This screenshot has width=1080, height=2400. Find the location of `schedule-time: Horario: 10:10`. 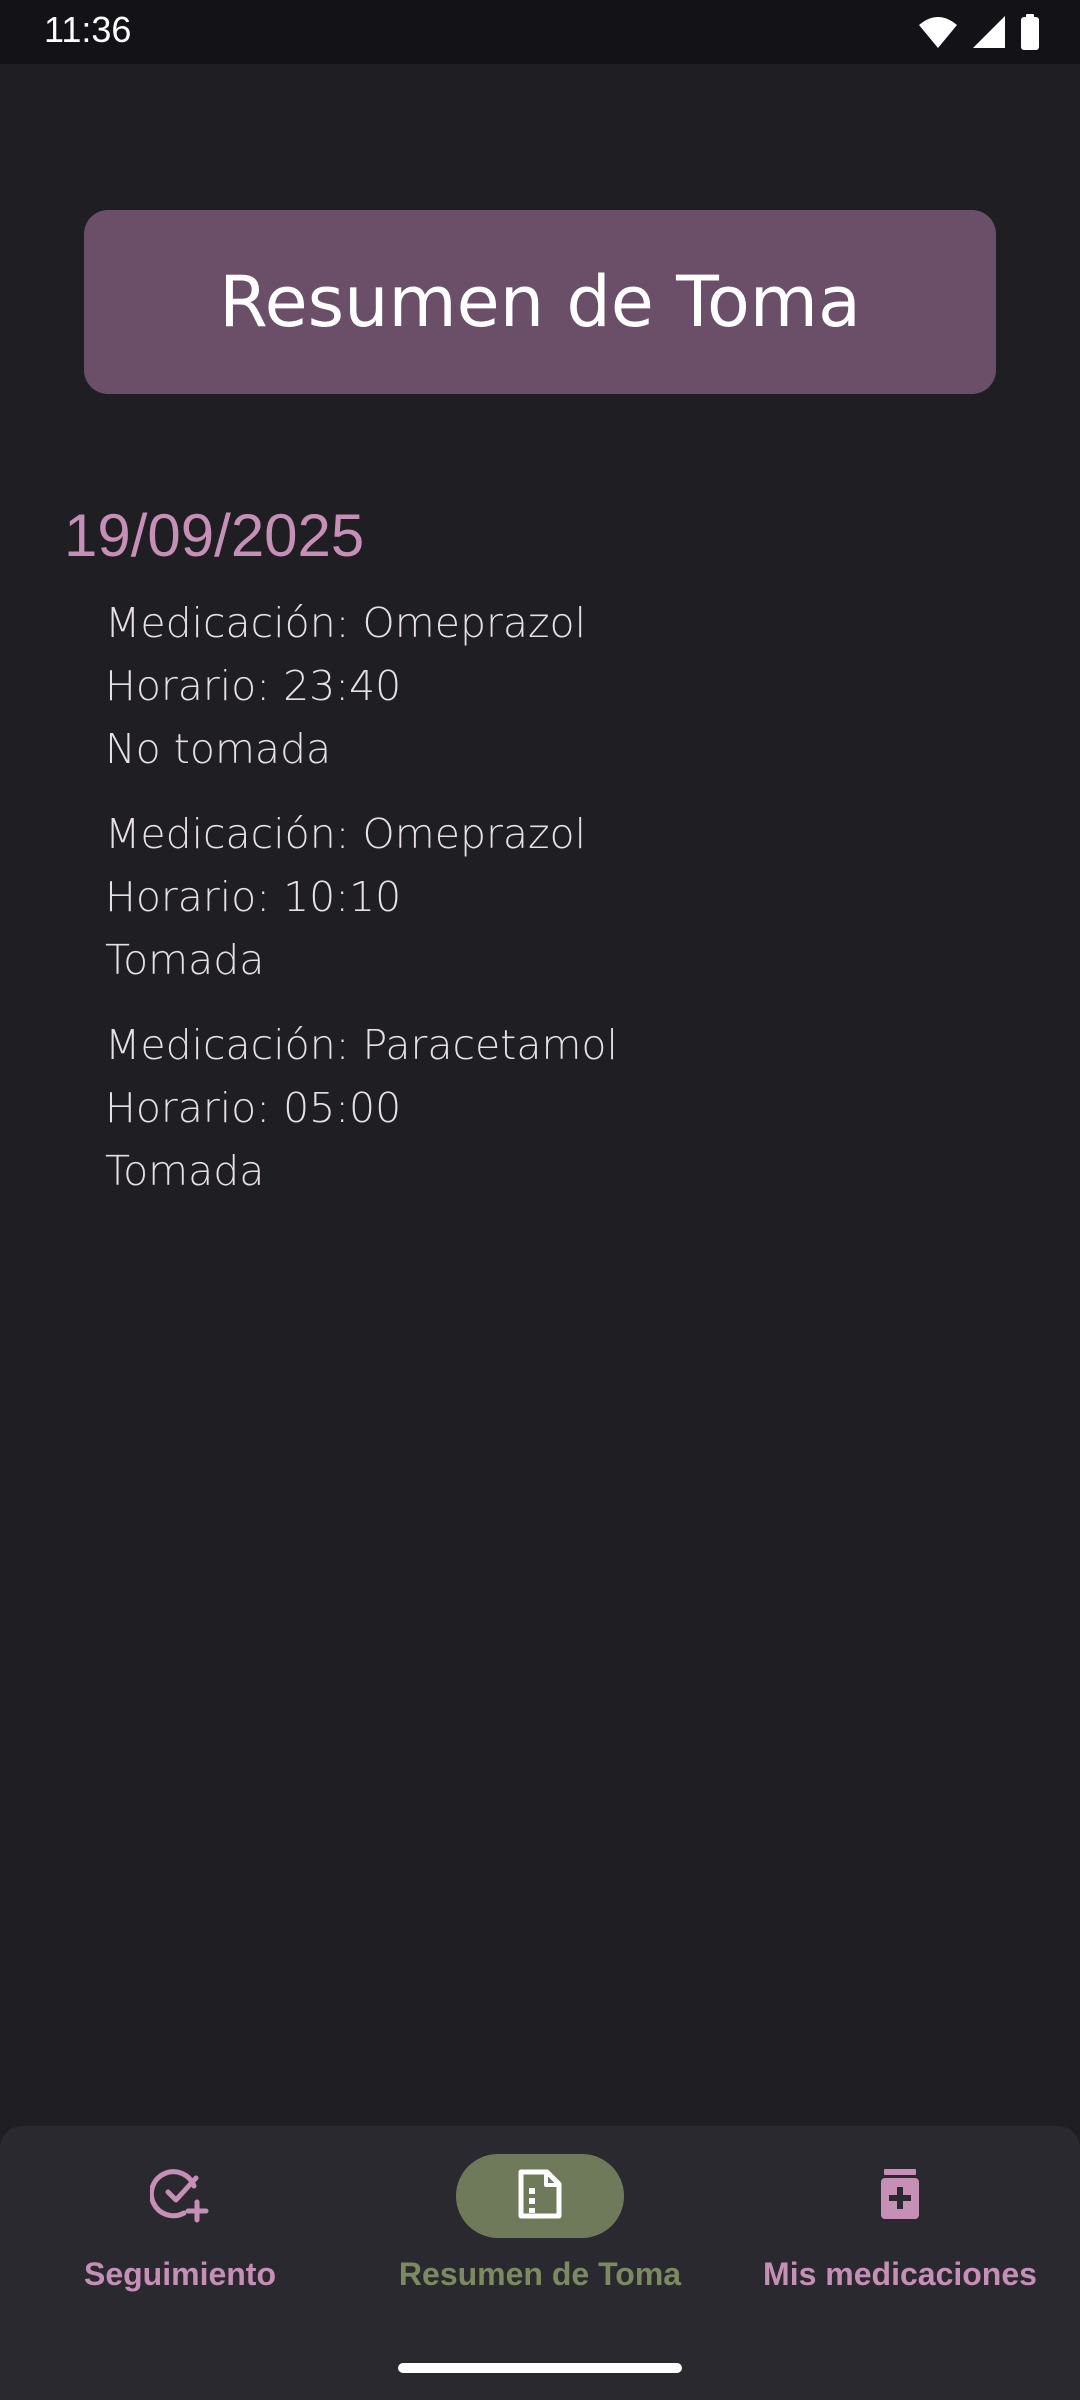

schedule-time: Horario: 10:10 is located at coordinates (253, 897).